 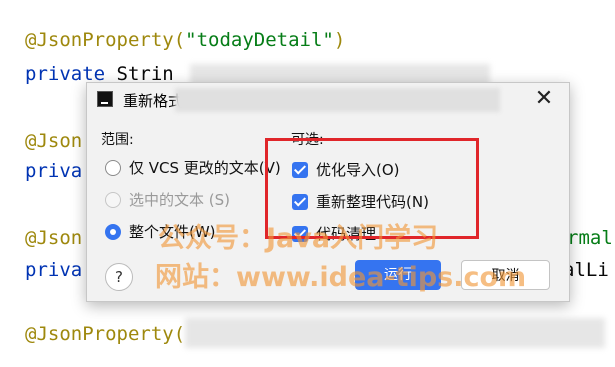 I want to click on scope-label: 范围:, so click(x=117, y=140).